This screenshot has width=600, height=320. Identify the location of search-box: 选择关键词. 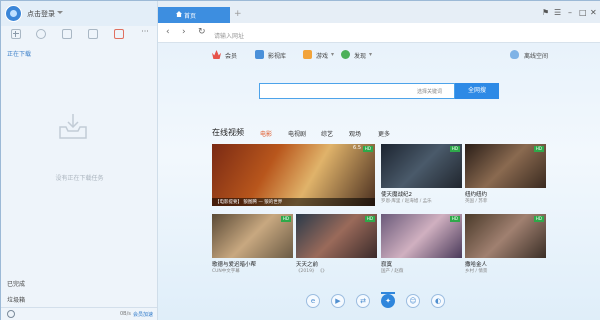
(357, 91).